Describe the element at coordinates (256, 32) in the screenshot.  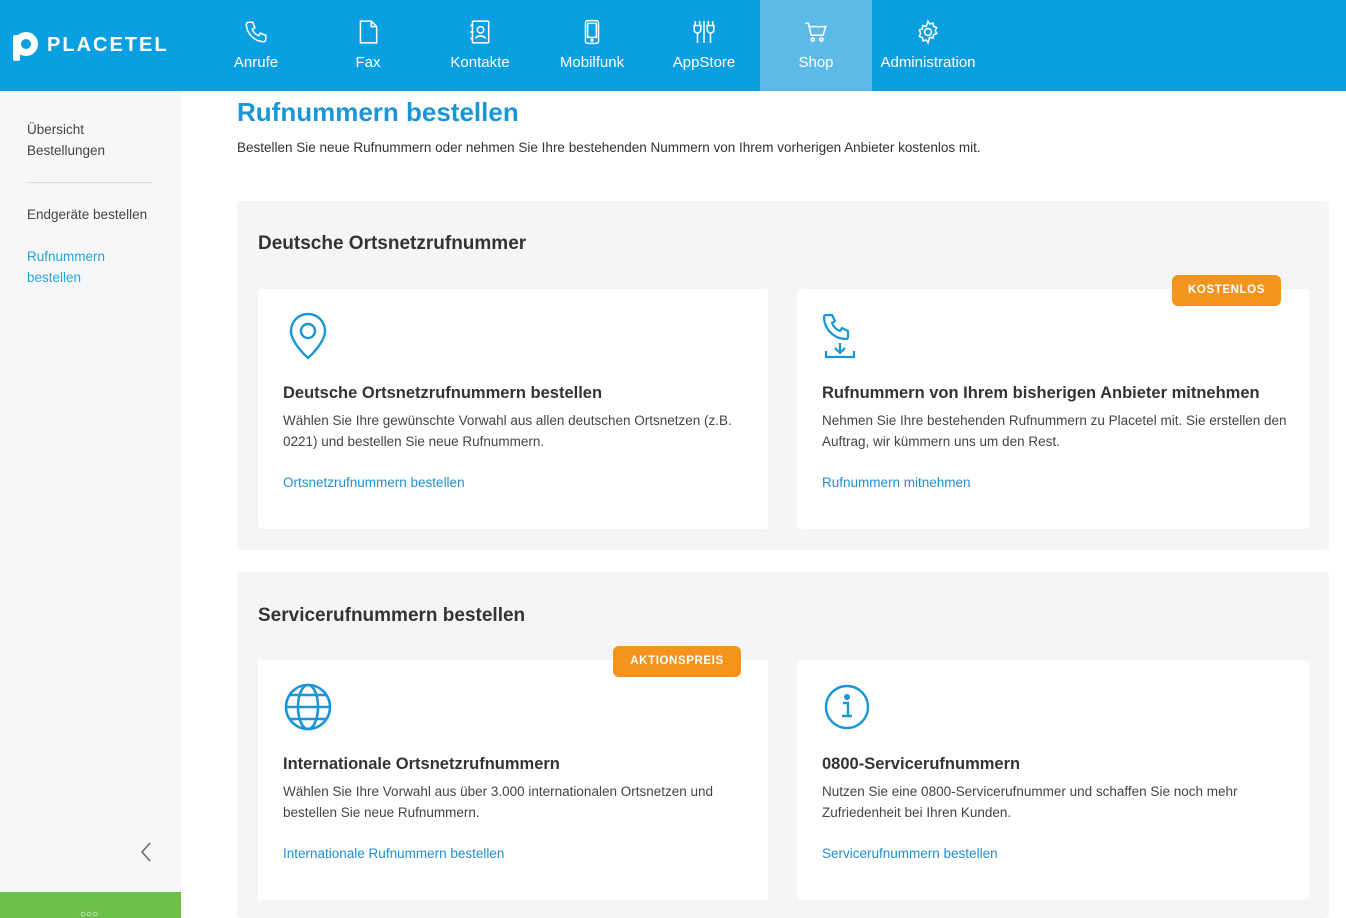
I see `phone-icon` at that location.